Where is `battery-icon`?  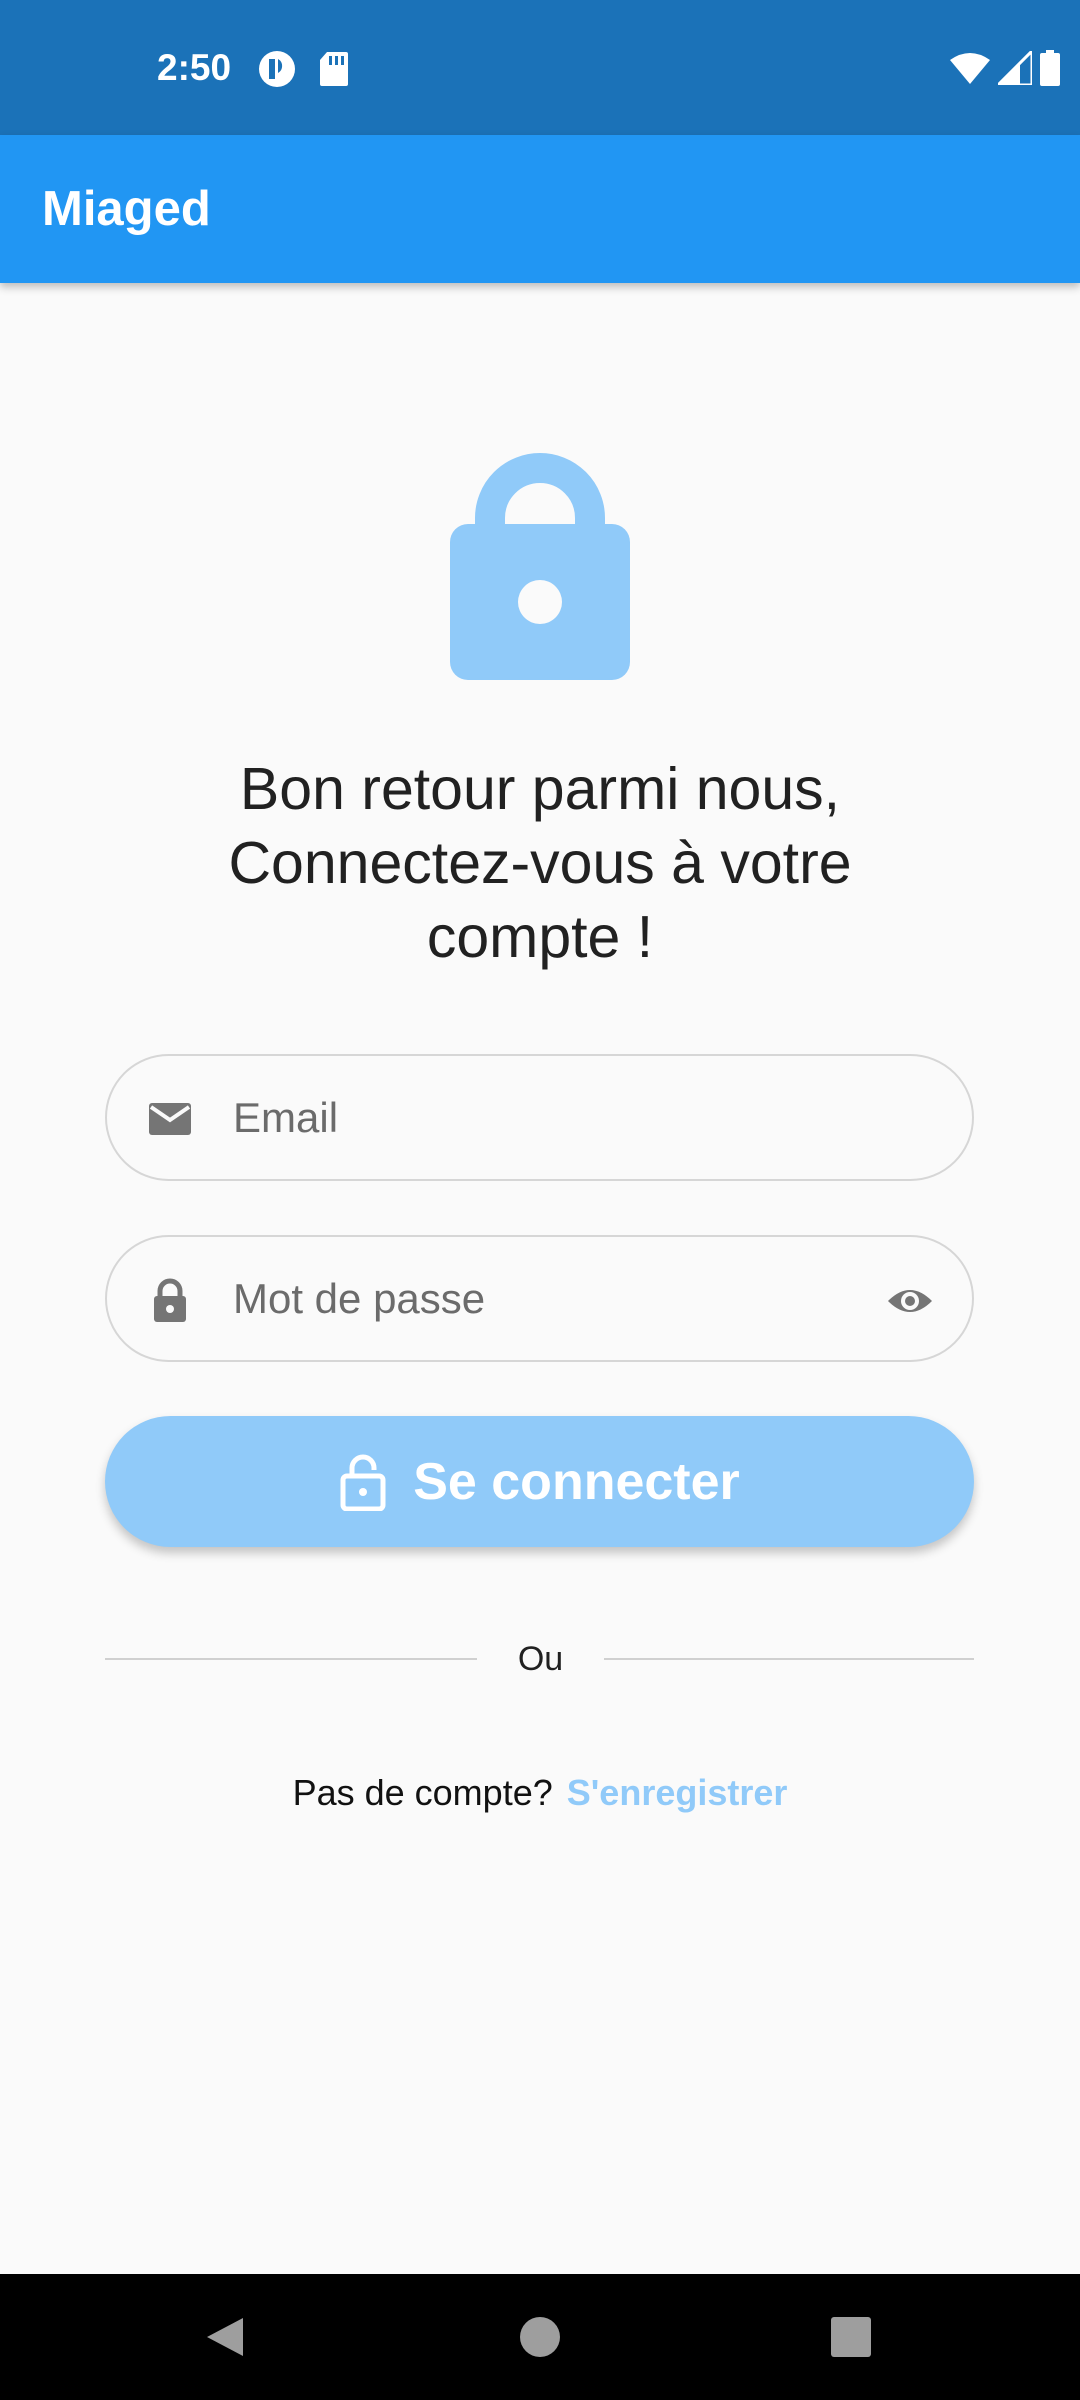
battery-icon is located at coordinates (1050, 68).